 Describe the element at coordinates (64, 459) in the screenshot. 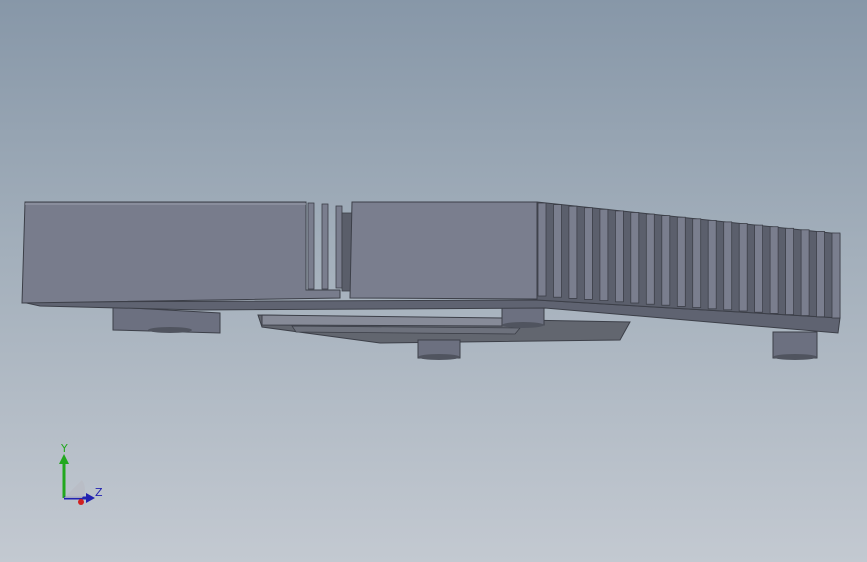

I see `axis-y-arrow` at that location.